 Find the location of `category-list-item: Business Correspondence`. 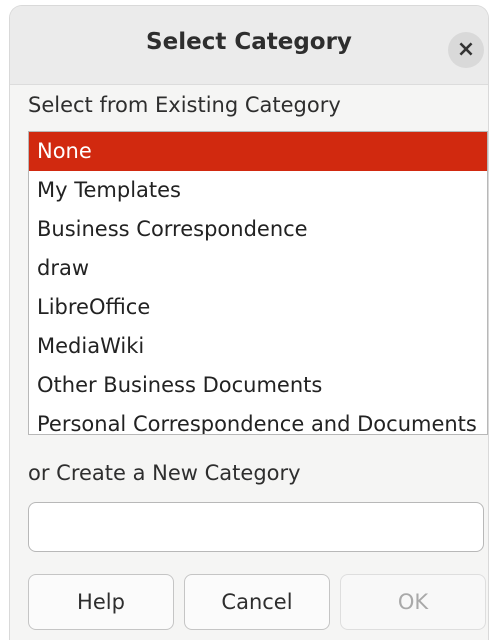

category-list-item: Business Correspondence is located at coordinates (258, 229).